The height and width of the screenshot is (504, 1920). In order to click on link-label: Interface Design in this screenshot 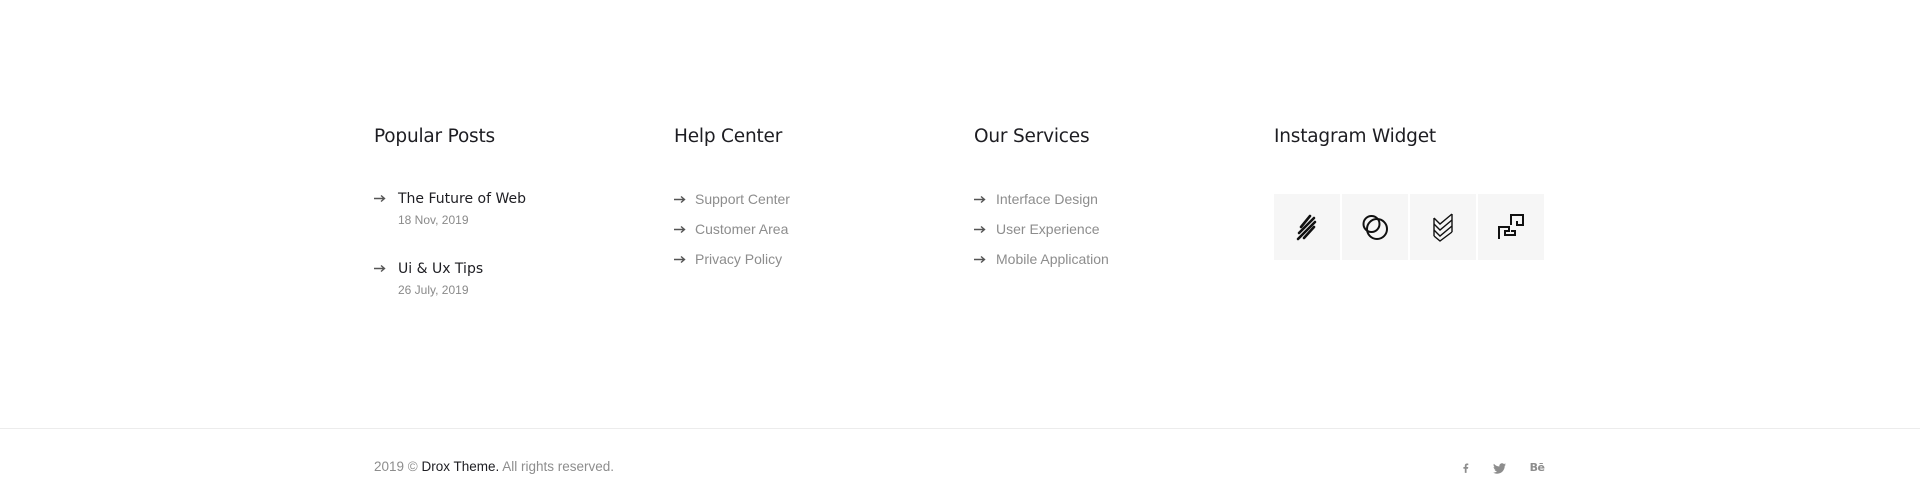, I will do `click(1047, 199)`.